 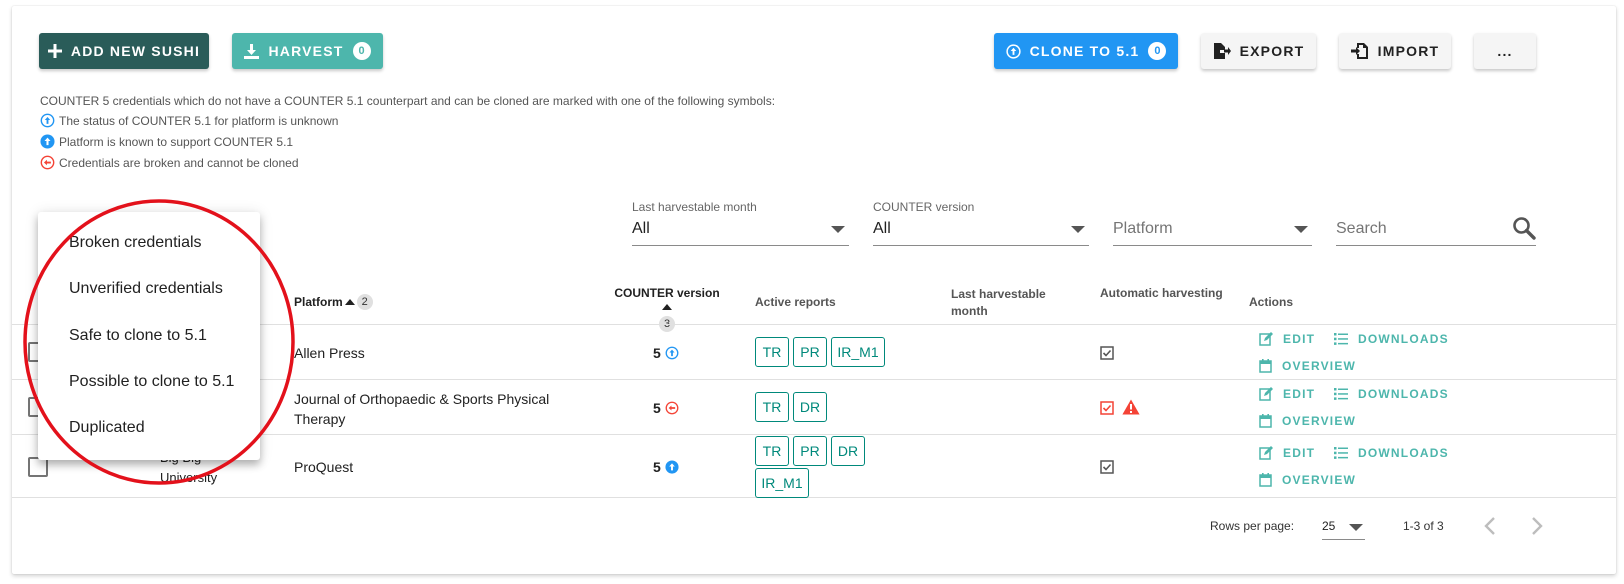 I want to click on counter-version-select: COUNTER version All, so click(x=981, y=223).